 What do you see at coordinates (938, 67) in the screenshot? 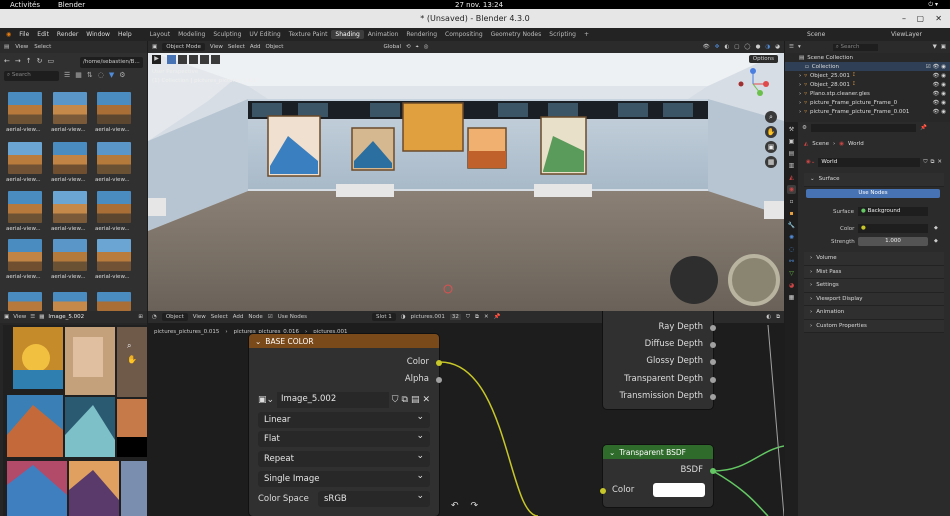
I see `visibility-icons: ☑ 👁 ◉` at bounding box center [938, 67].